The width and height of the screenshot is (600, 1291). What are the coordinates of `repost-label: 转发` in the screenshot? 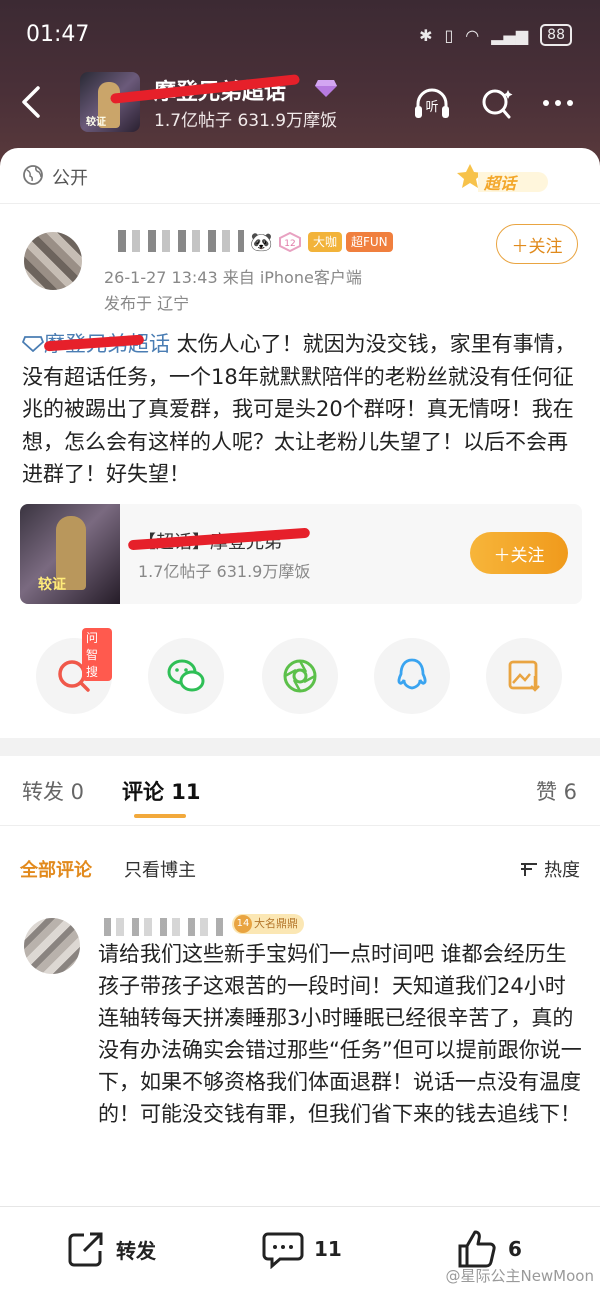 It's located at (136, 1250).